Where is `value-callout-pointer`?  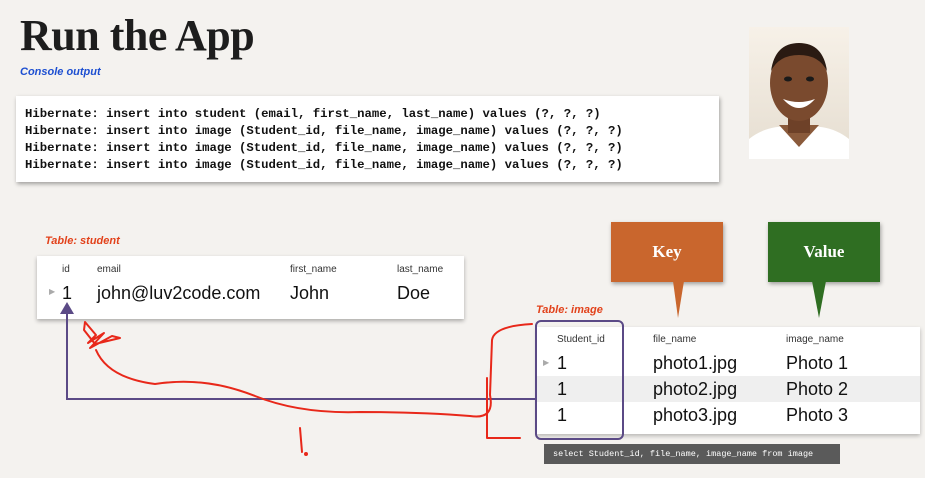
value-callout-pointer is located at coordinates (819, 299).